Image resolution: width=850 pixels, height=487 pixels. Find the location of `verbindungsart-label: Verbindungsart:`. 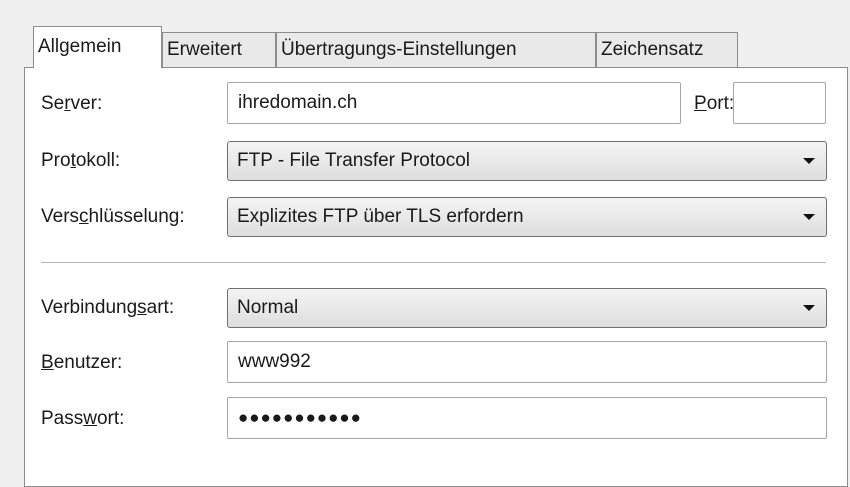

verbindungsart-label: Verbindungsart: is located at coordinates (108, 307).